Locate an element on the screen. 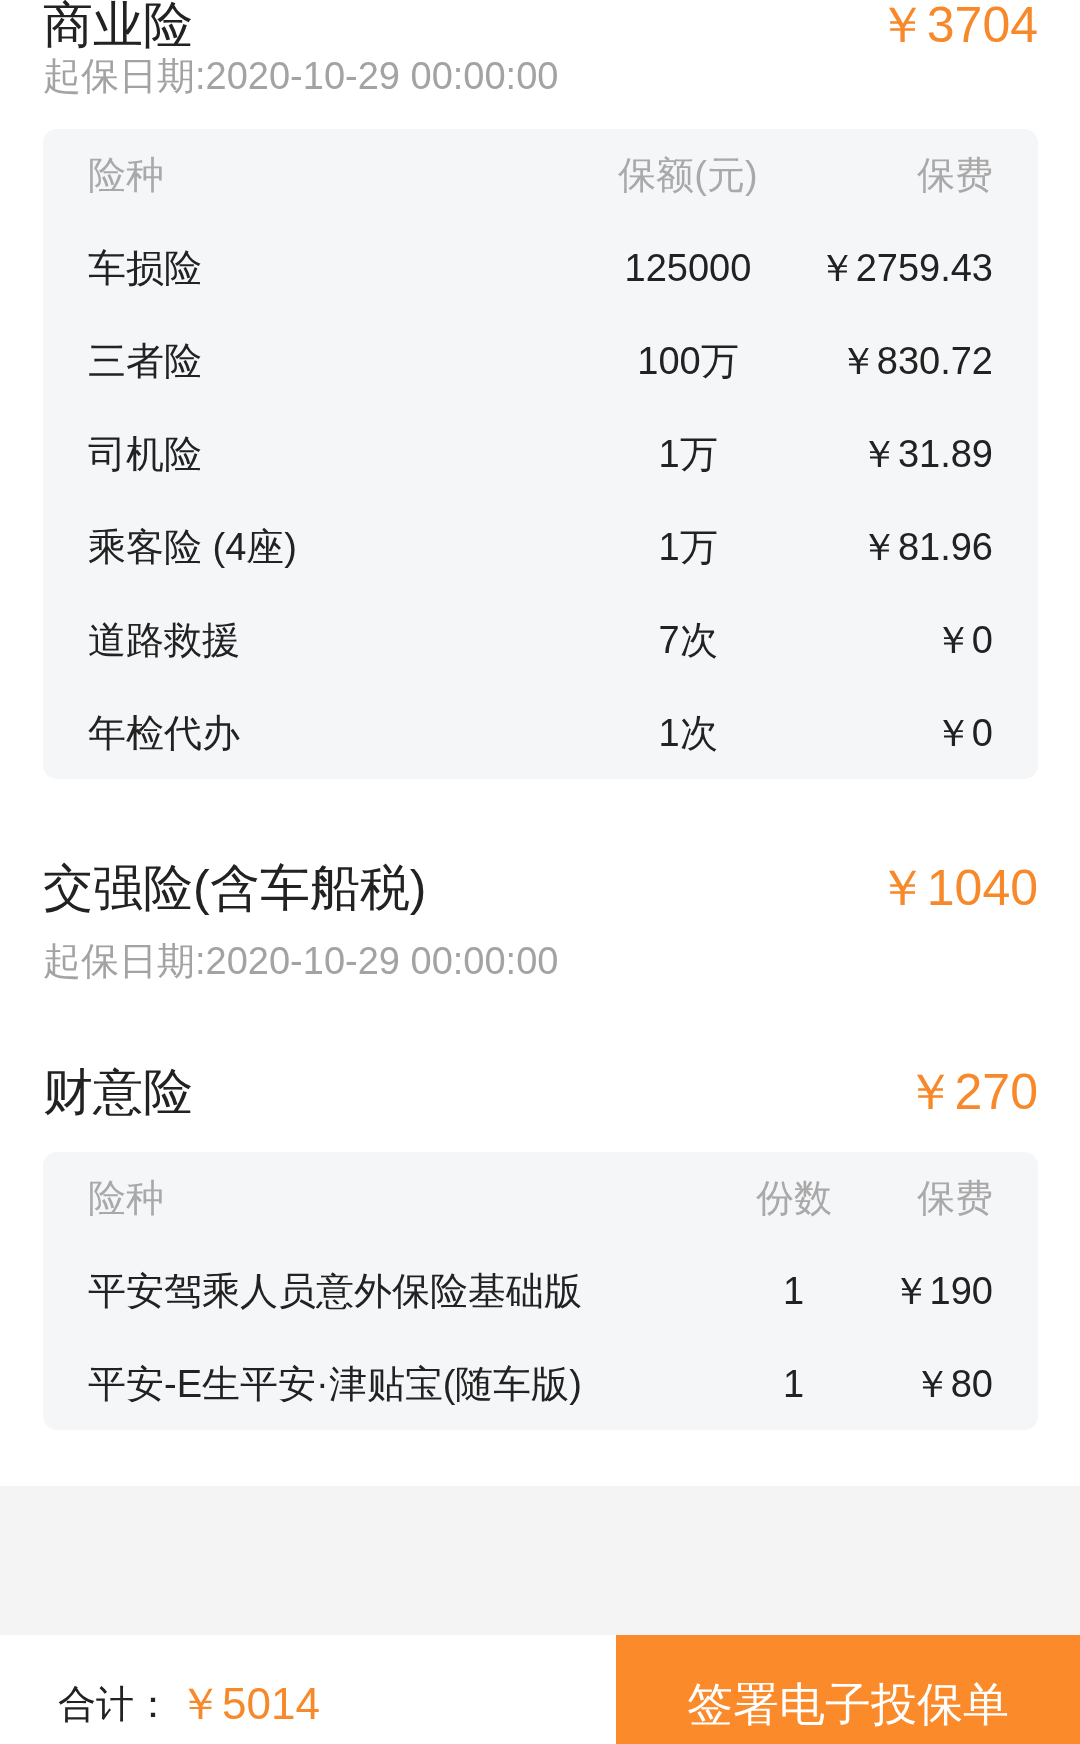  column-header: 保额(元) is located at coordinates (688, 175).